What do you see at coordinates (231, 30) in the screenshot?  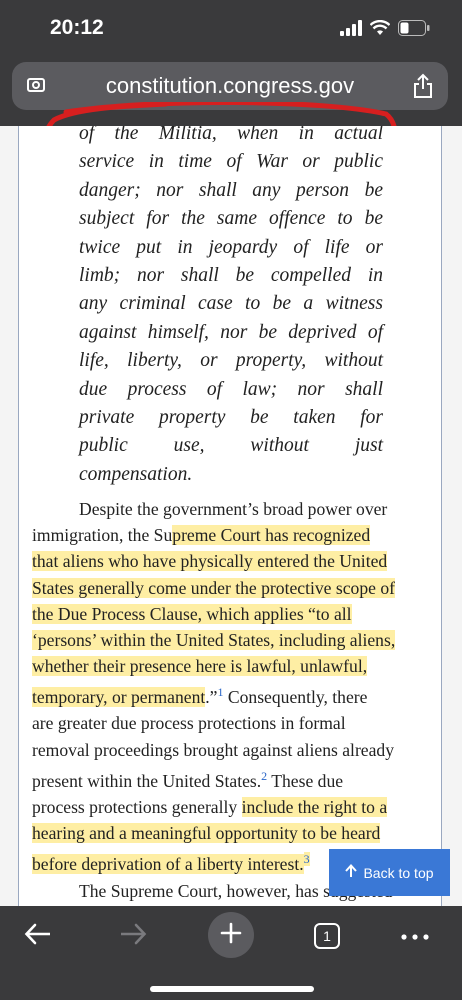 I see `status-bar: 20:12` at bounding box center [231, 30].